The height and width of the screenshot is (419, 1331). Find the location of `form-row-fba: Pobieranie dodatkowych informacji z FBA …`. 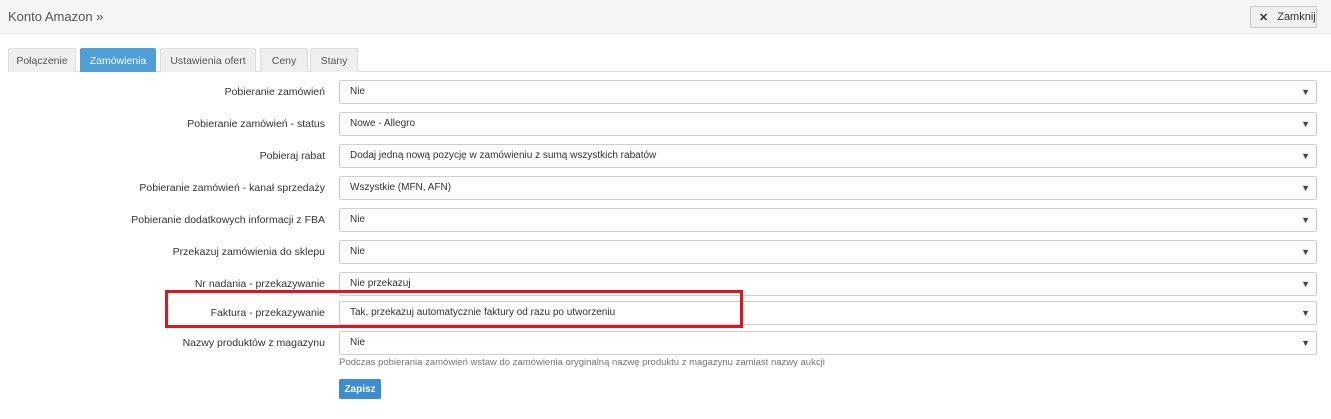

form-row-fba: Pobieranie dodatkowych informacji z FBA … is located at coordinates (665, 220).